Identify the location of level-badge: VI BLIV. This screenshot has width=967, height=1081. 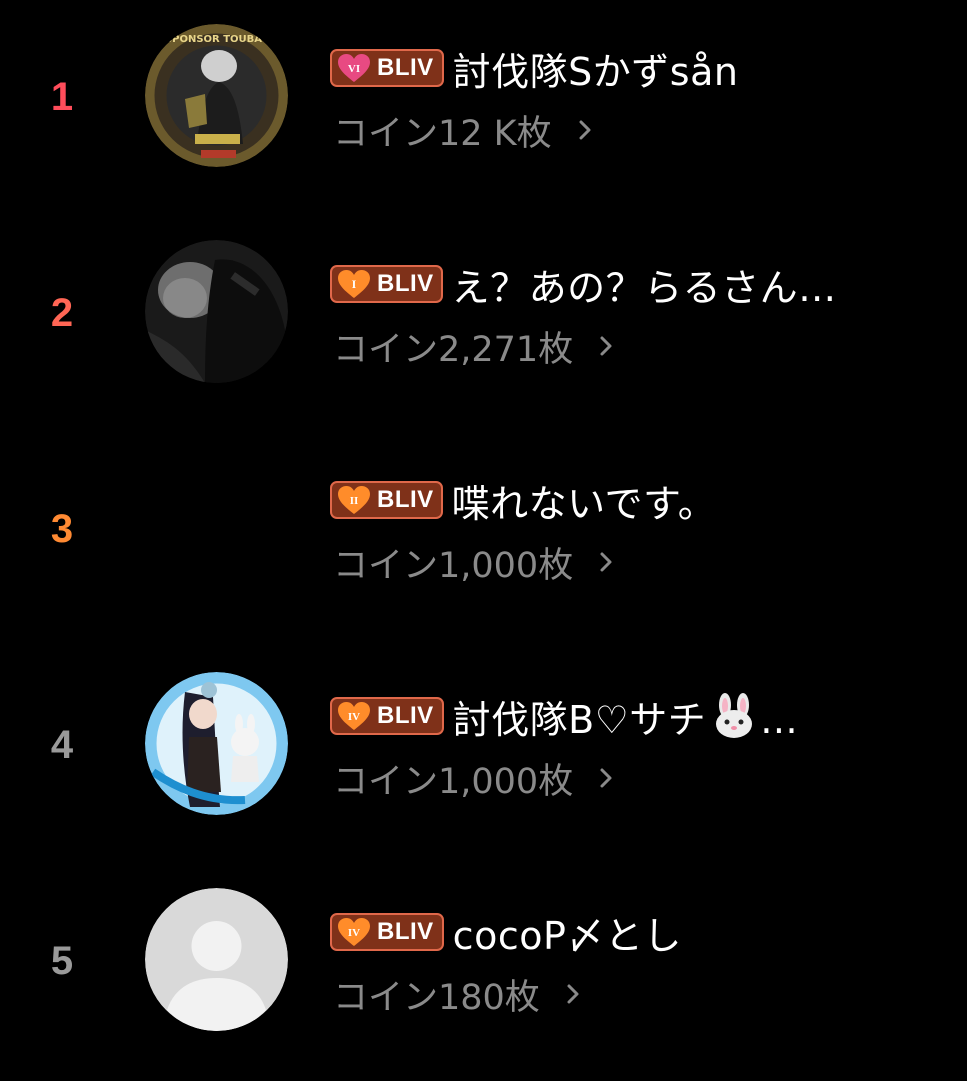
(387, 68).